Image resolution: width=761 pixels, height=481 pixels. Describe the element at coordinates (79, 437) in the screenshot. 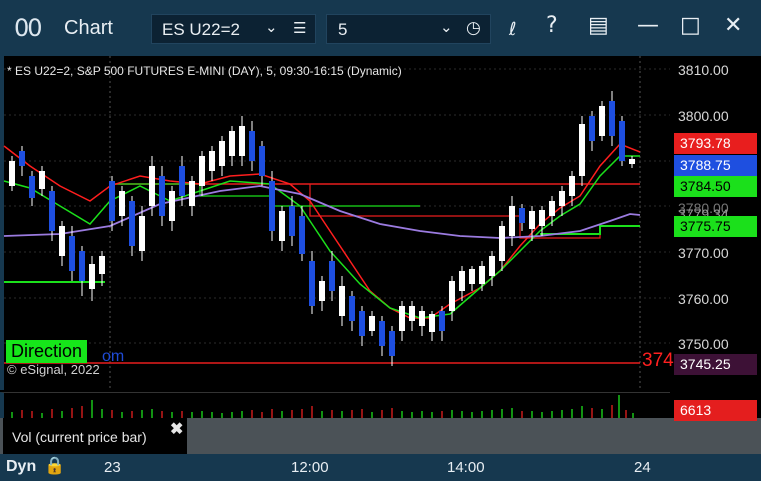

I see `volume-label-text: Vol (current price bar)` at that location.